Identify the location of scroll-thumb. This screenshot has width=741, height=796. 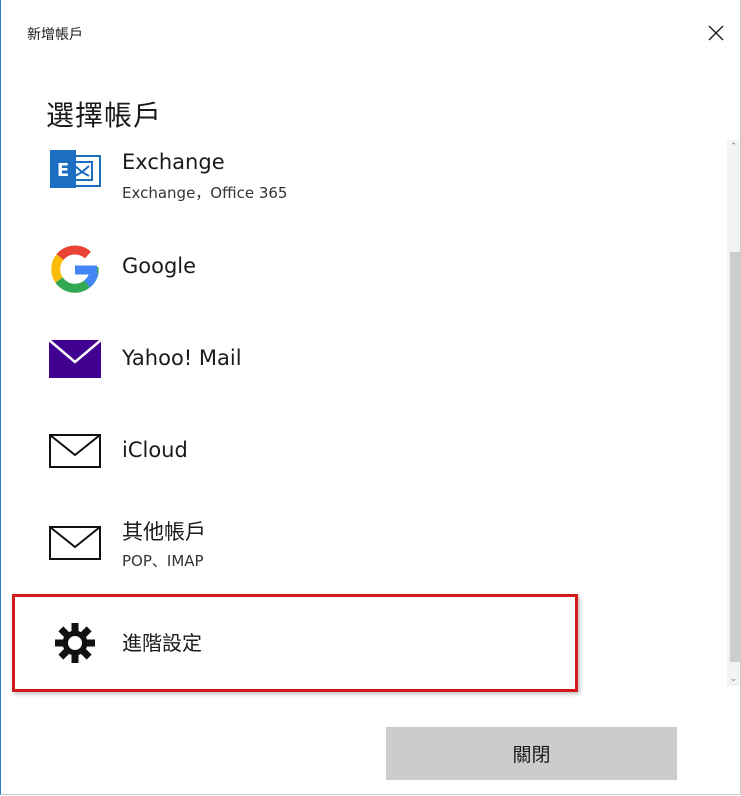
(735, 457).